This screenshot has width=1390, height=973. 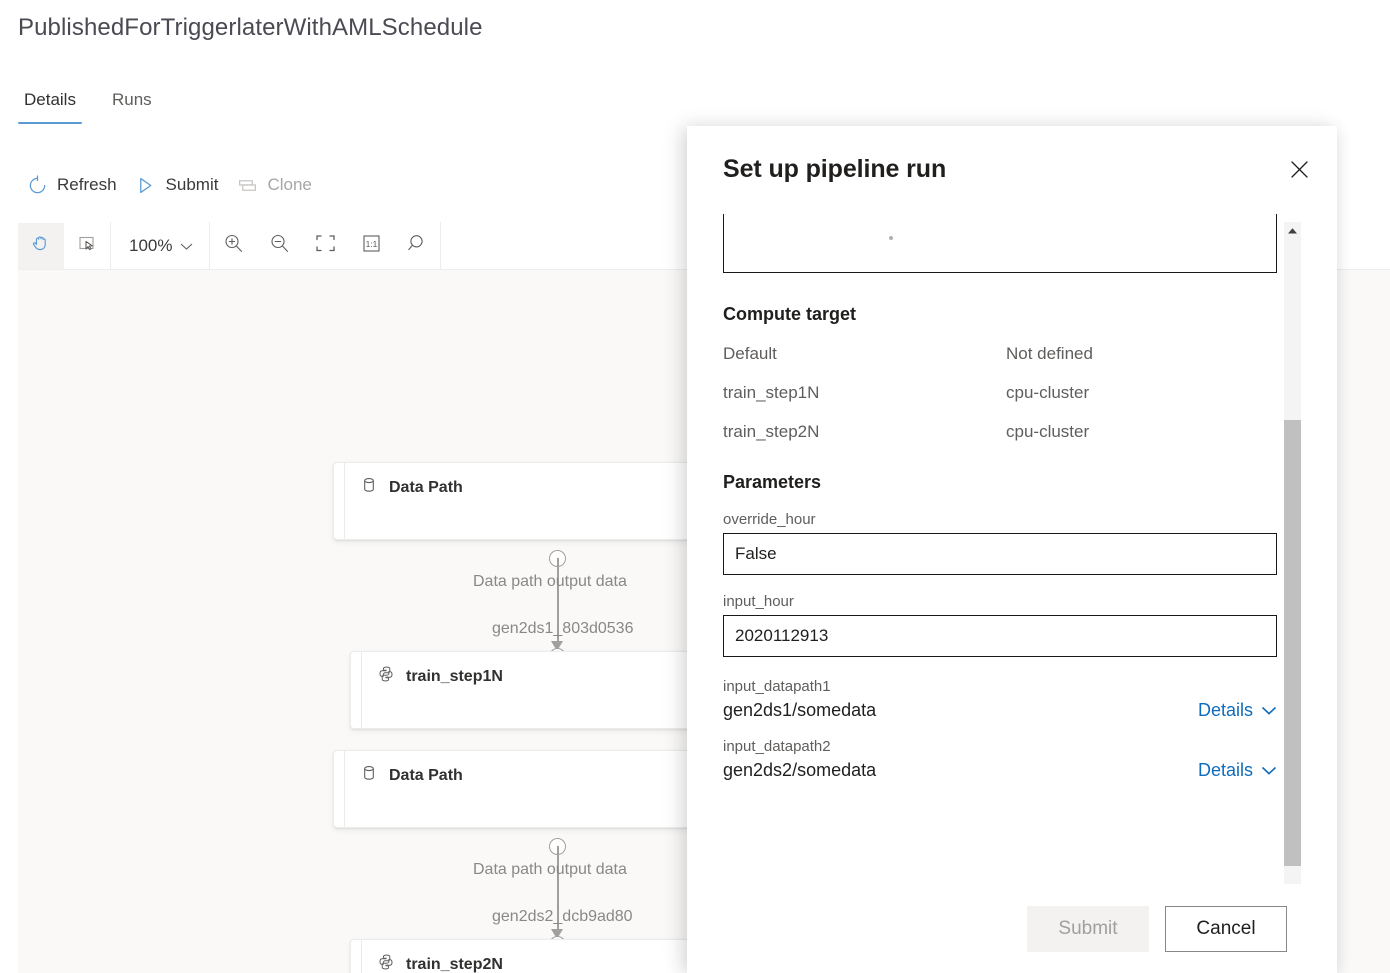 What do you see at coordinates (88, 107) in the screenshot?
I see `tab-bar: Details Runs` at bounding box center [88, 107].